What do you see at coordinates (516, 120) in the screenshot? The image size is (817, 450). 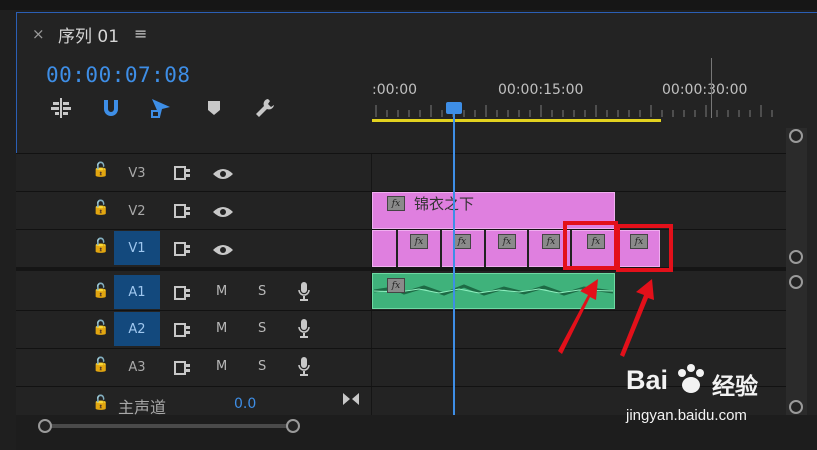 I see `work-area-bar` at bounding box center [516, 120].